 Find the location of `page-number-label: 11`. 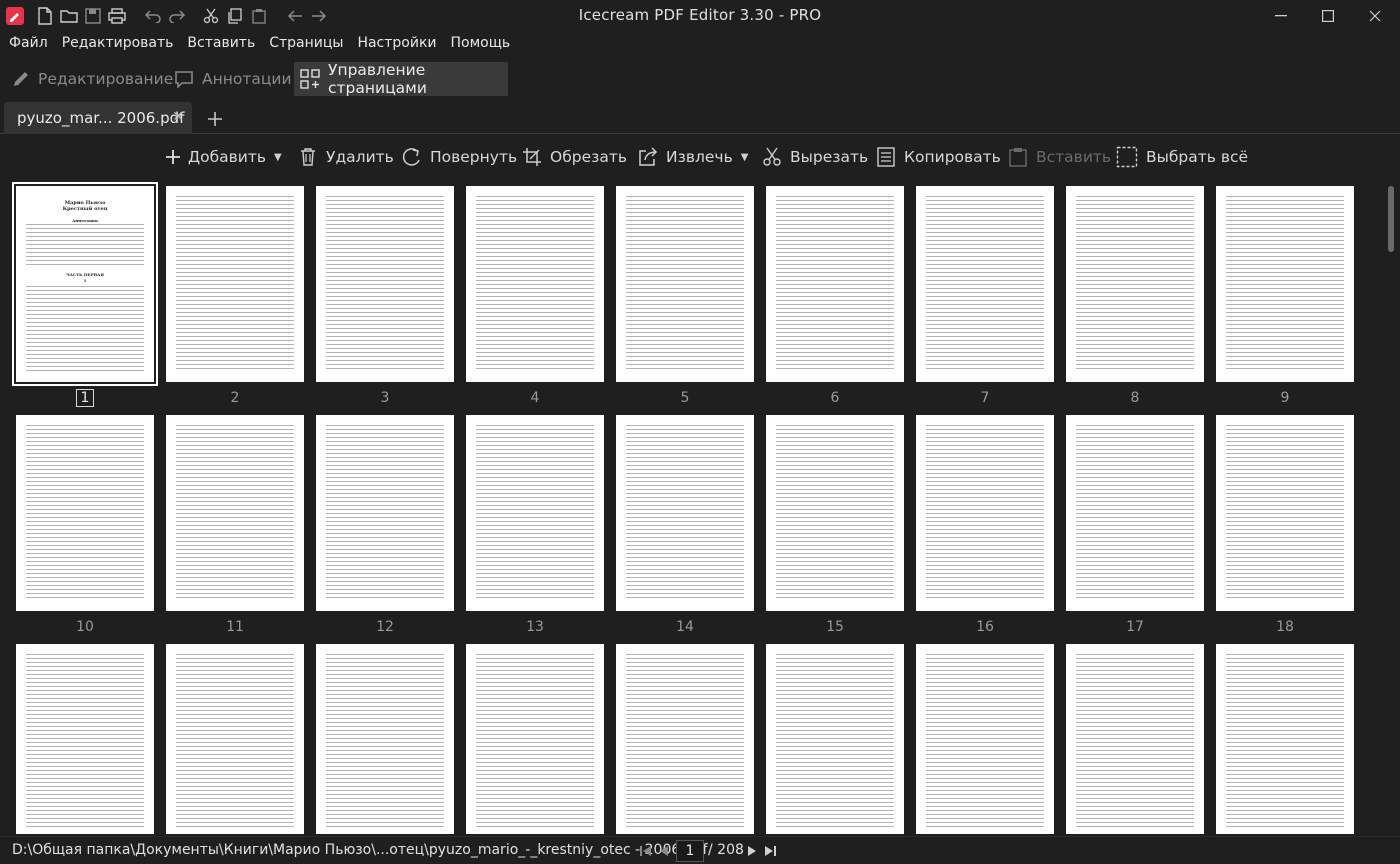

page-number-label: 11 is located at coordinates (235, 627).